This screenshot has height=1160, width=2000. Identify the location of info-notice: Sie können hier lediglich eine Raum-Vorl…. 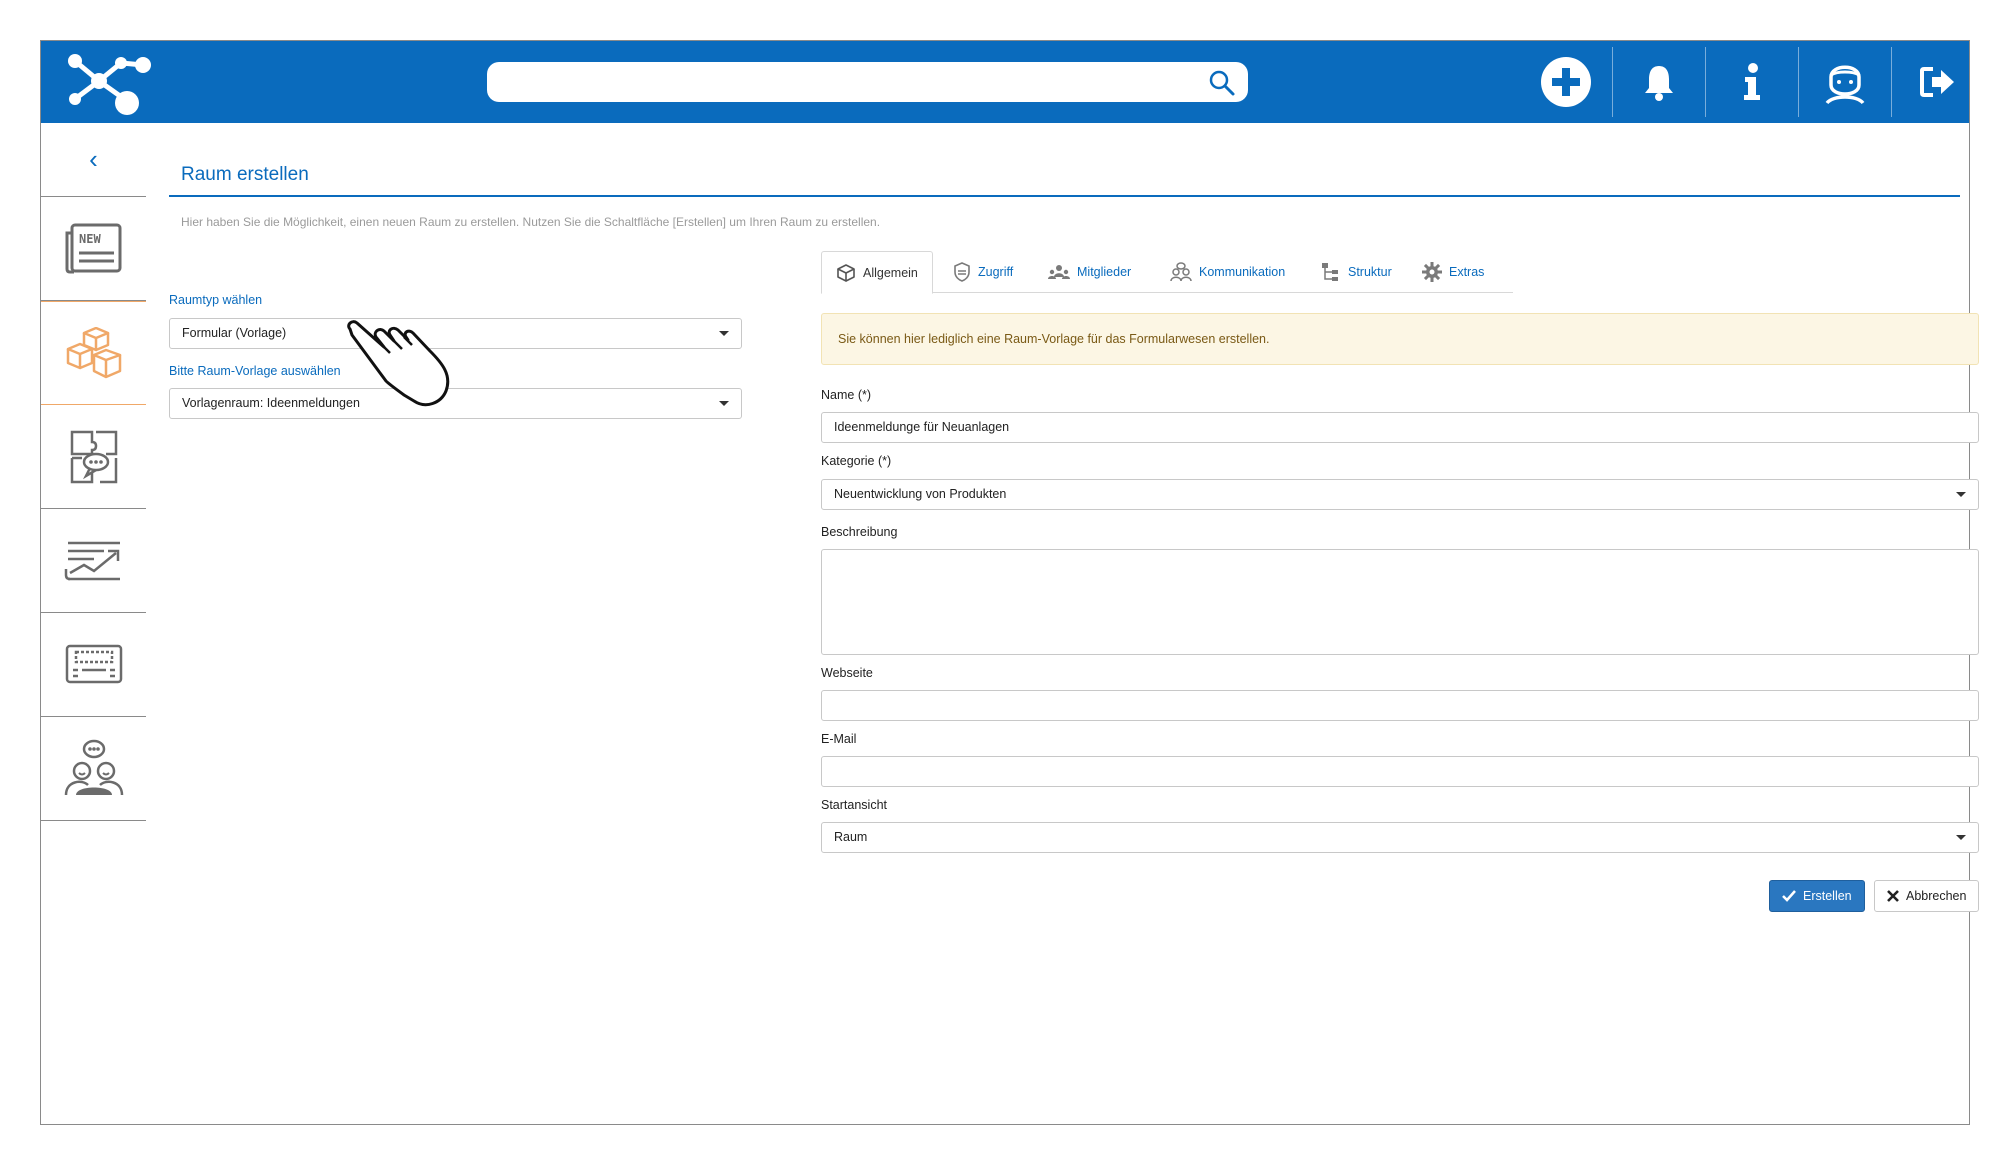
(1400, 339).